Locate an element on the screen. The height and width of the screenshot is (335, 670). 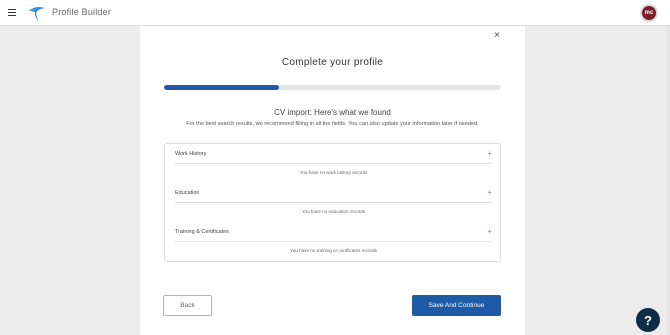
section-training-header: Training & Certificates + is located at coordinates (333, 232).